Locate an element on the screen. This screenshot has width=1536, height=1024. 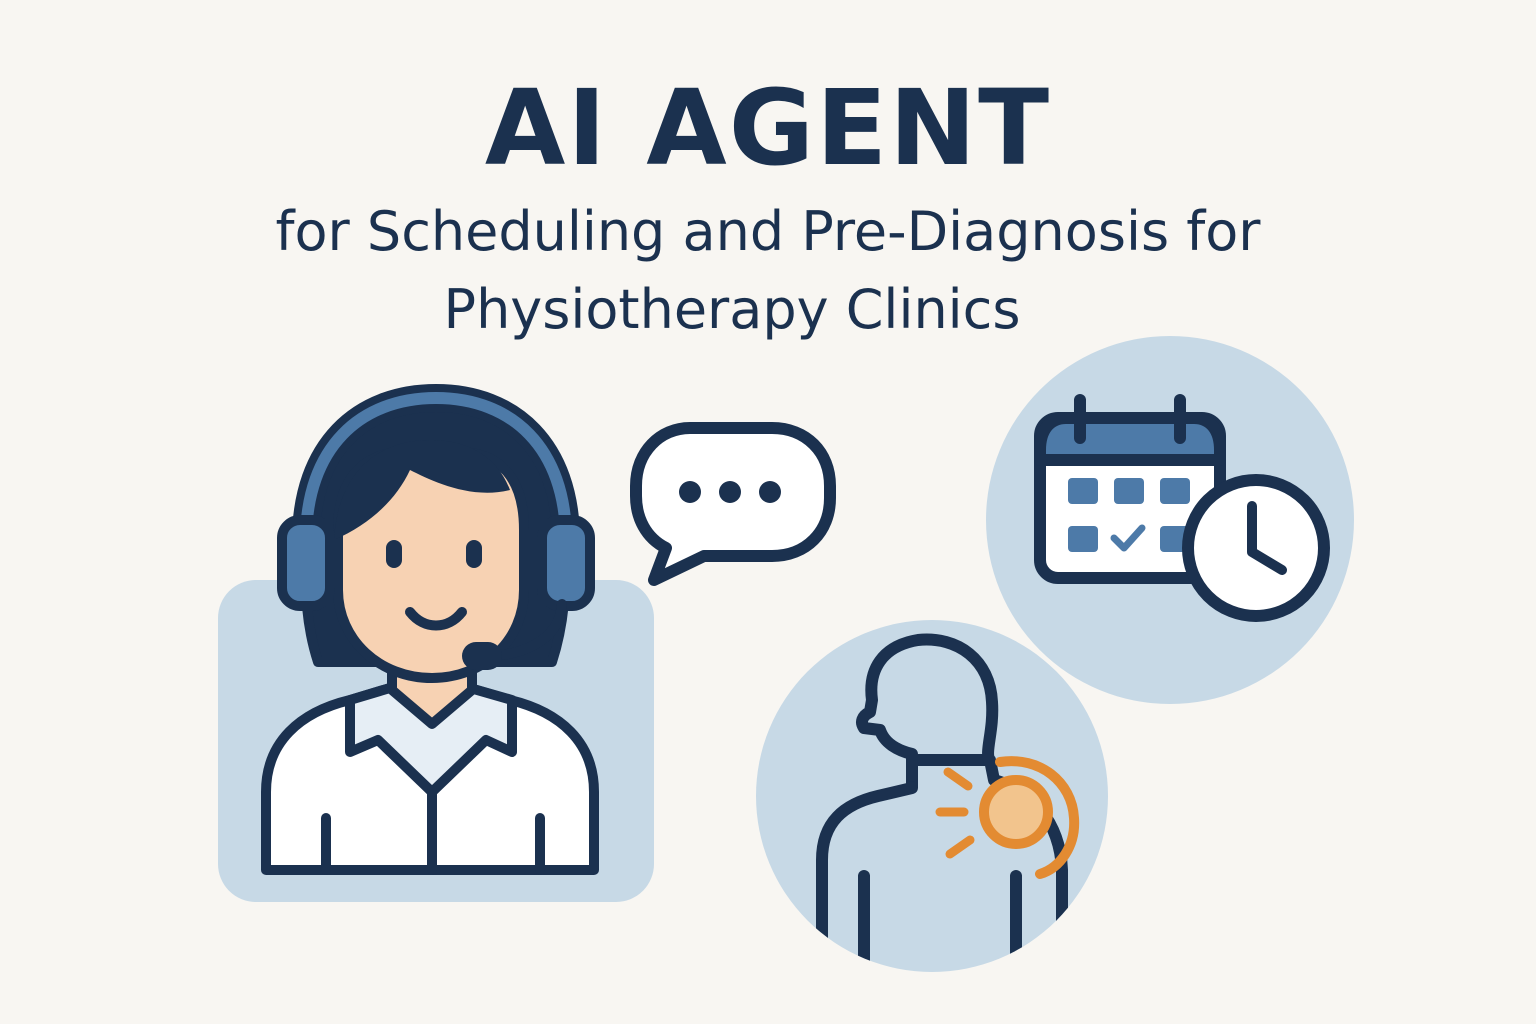
patient-background-circle is located at coordinates (932, 796).